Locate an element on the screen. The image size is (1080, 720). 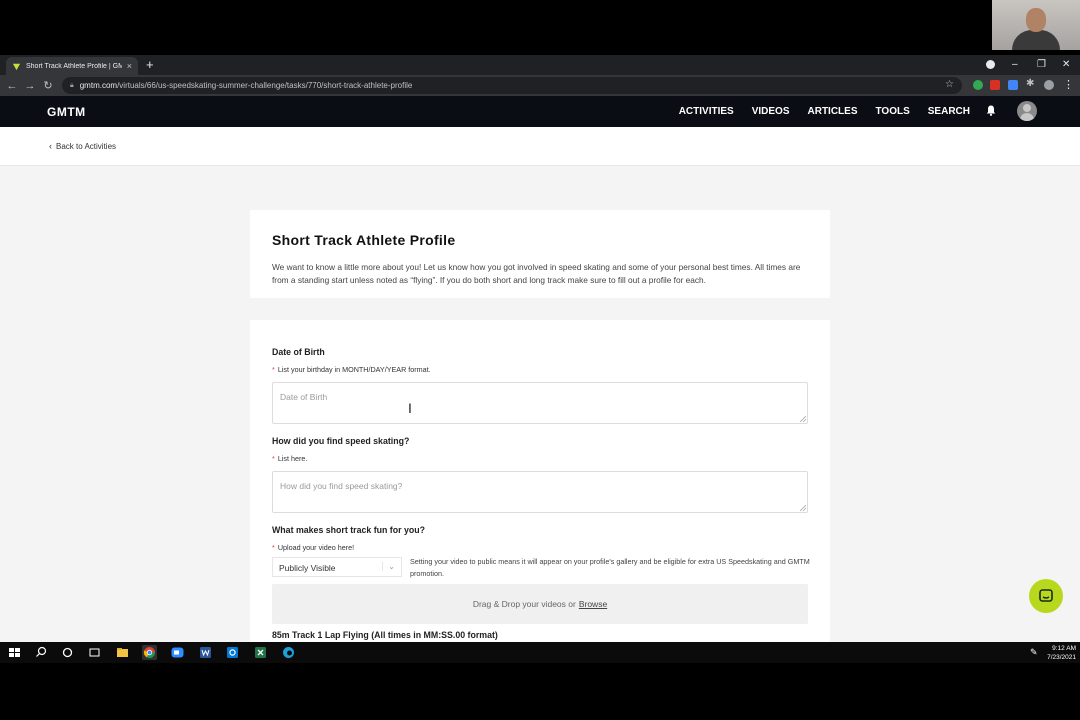
browser-menu-icon: ⋮ is located at coordinates (1068, 84).